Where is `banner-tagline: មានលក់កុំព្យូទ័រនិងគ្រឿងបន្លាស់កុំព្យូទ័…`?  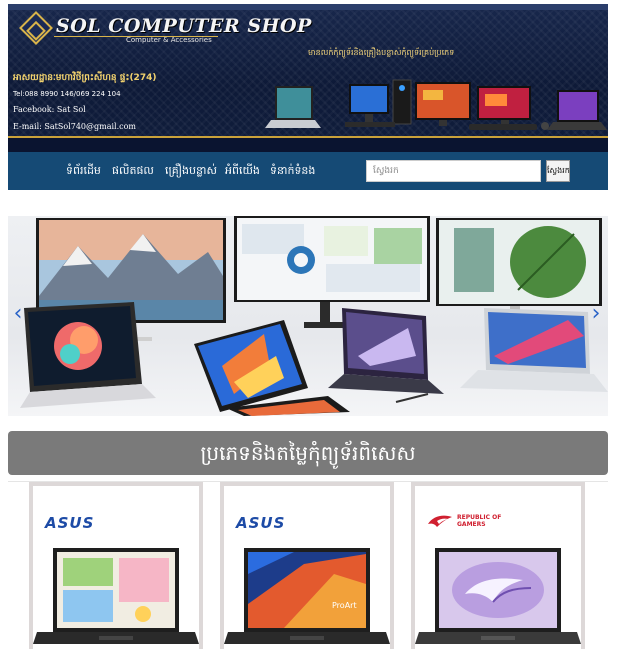 banner-tagline: មានលក់កុំព្យូទ័រនិងគ្រឿងបន្លាស់កុំព្យូទ័… is located at coordinates (381, 52).